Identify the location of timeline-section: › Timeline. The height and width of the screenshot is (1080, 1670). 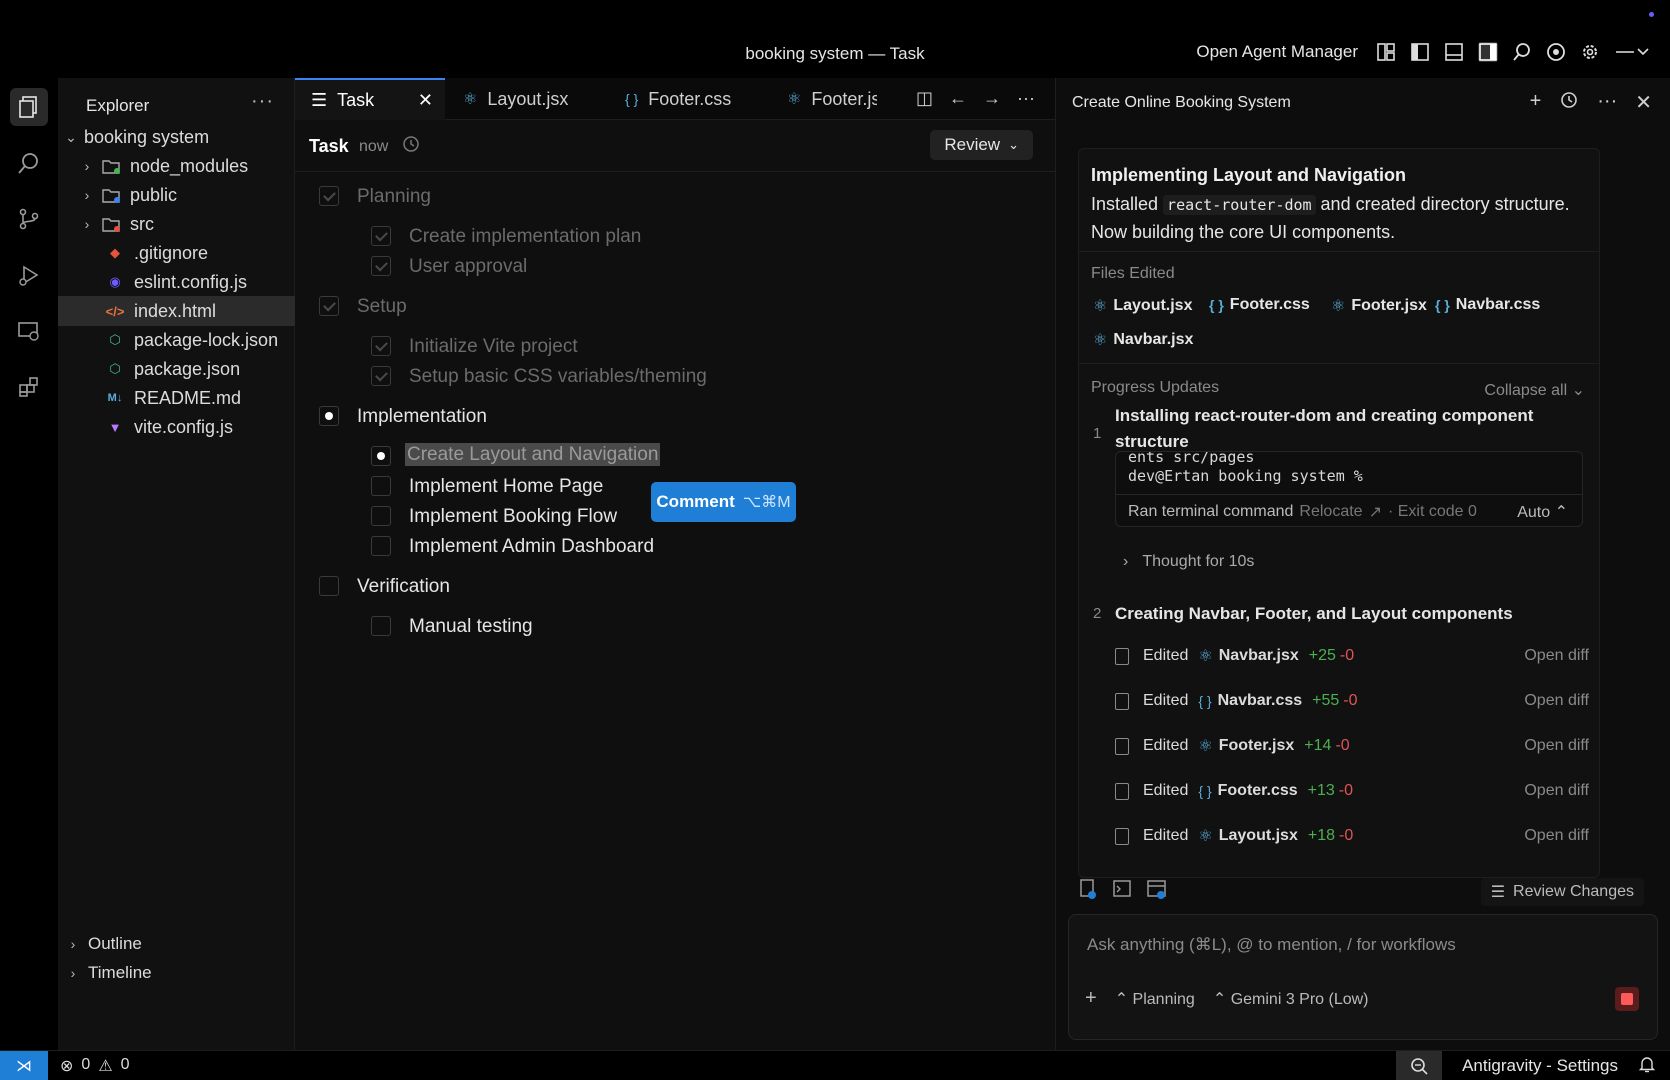
(109, 973).